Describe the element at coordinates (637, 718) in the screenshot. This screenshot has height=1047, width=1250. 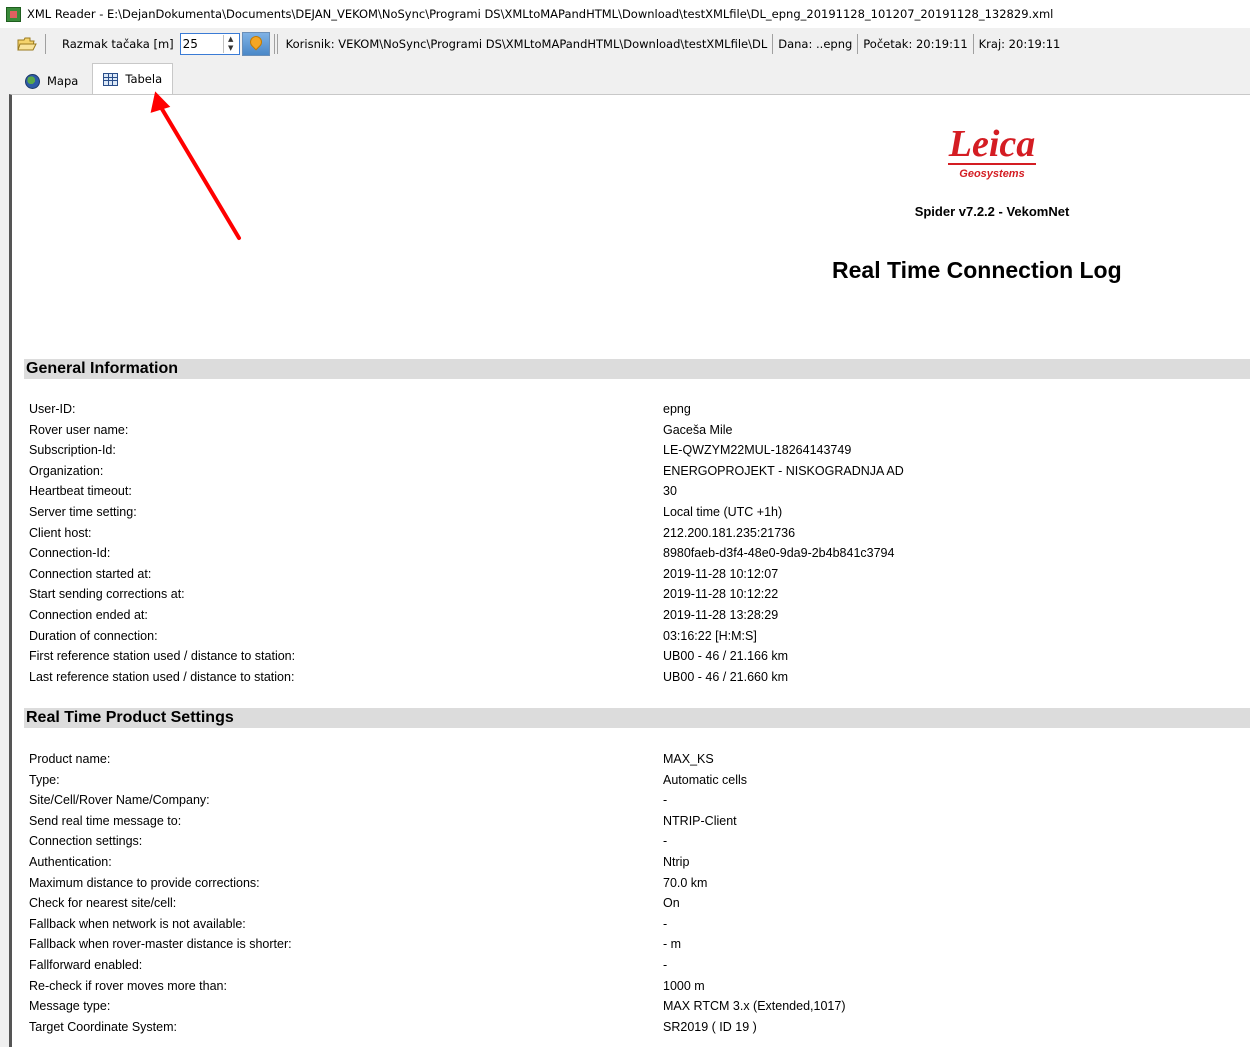
I see `section-heading-product: Real Time Product Settings` at that location.